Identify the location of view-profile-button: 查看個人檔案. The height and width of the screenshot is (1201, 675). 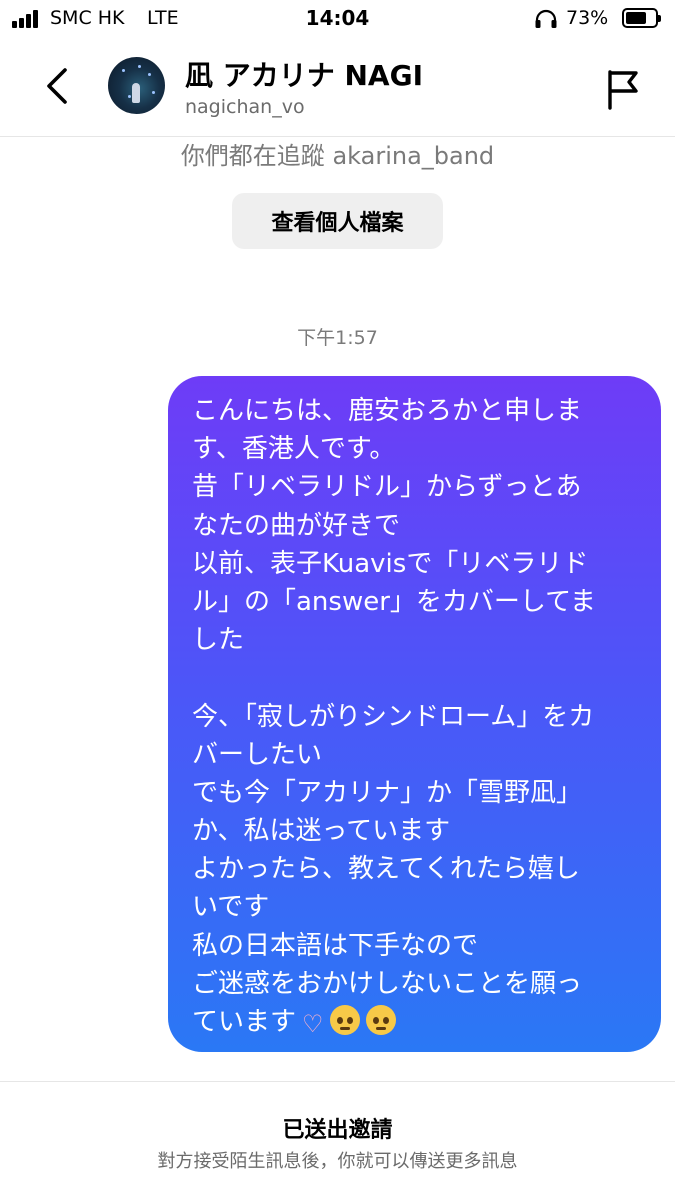
(337, 221).